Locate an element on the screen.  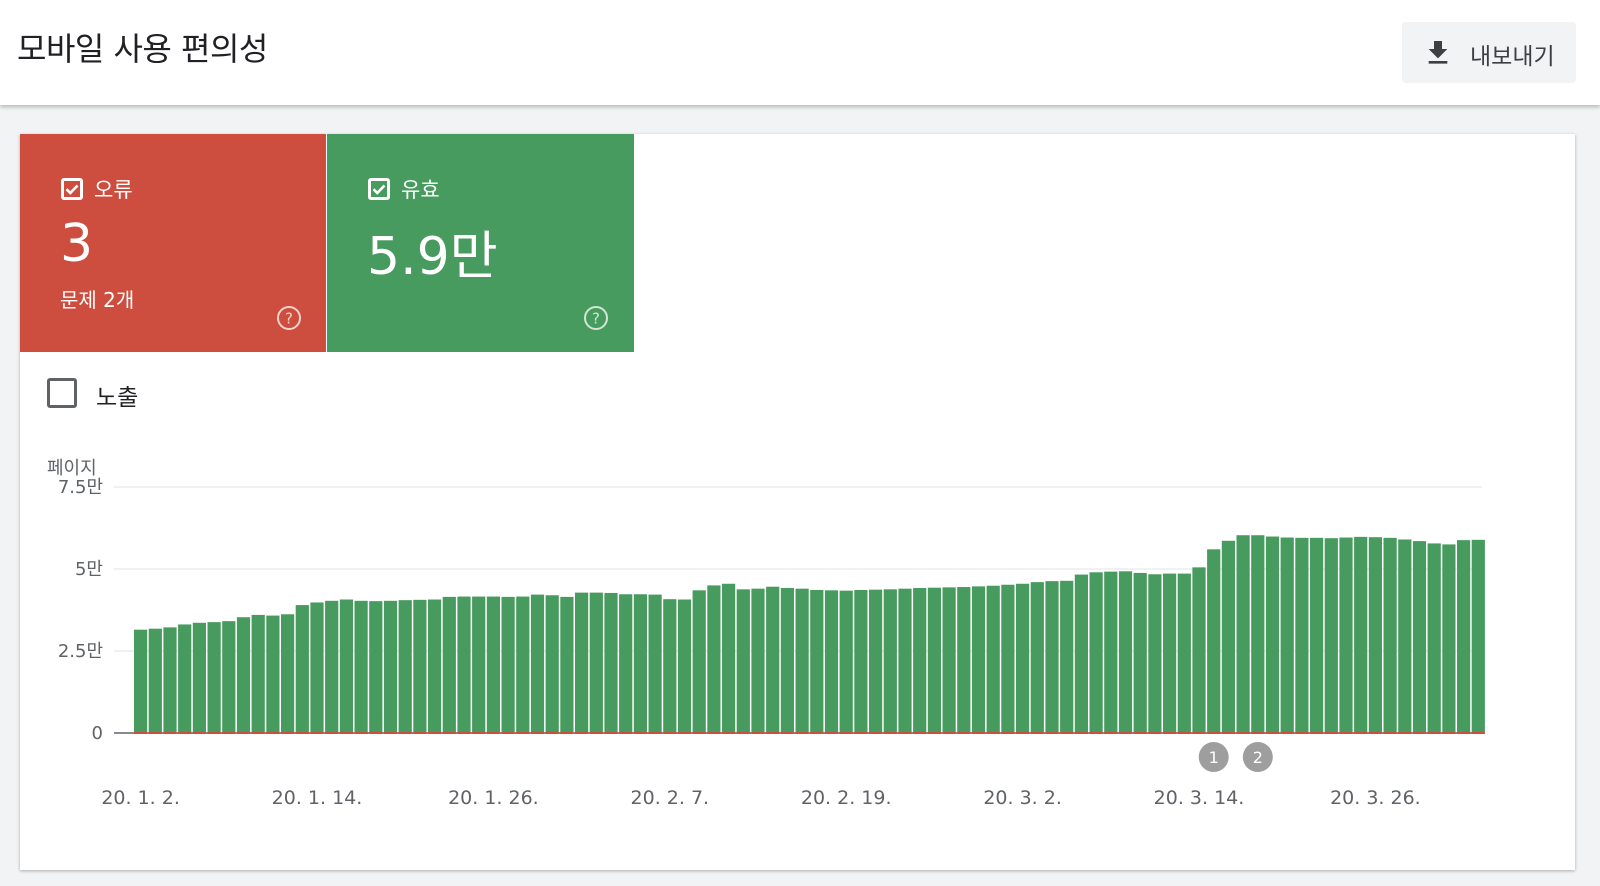
x-tick-label: 20. 1. 26. is located at coordinates (493, 798).